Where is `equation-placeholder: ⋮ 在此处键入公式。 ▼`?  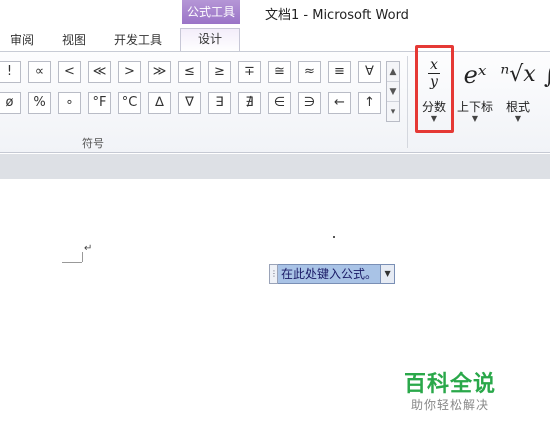 equation-placeholder: ⋮ 在此处键入公式。 ▼ is located at coordinates (332, 274).